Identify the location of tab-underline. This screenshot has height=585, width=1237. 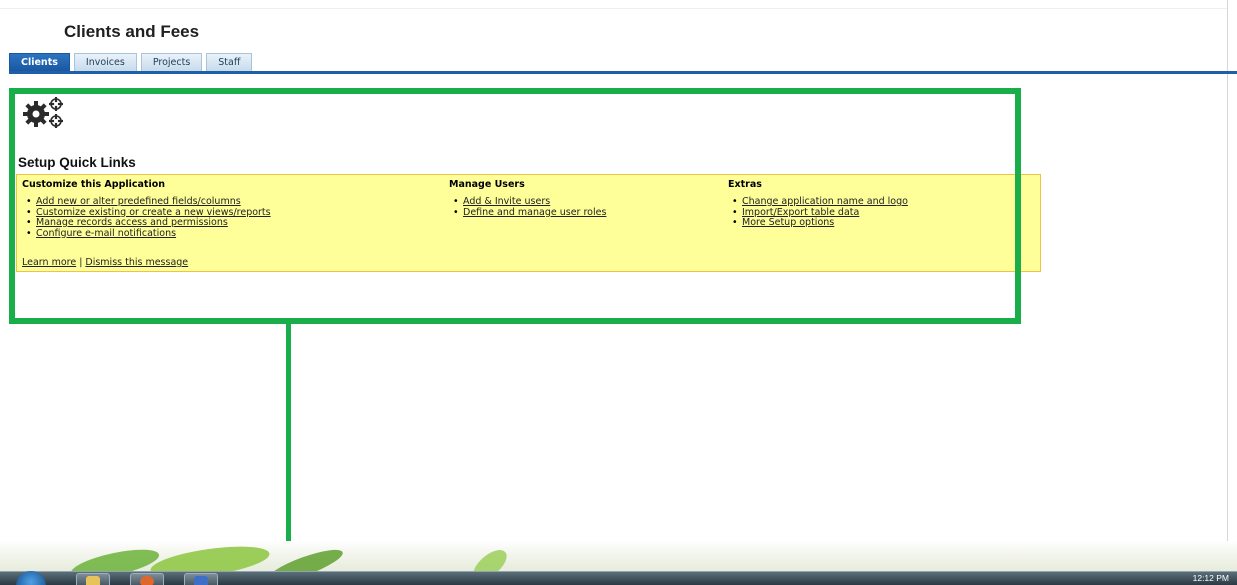
(623, 72).